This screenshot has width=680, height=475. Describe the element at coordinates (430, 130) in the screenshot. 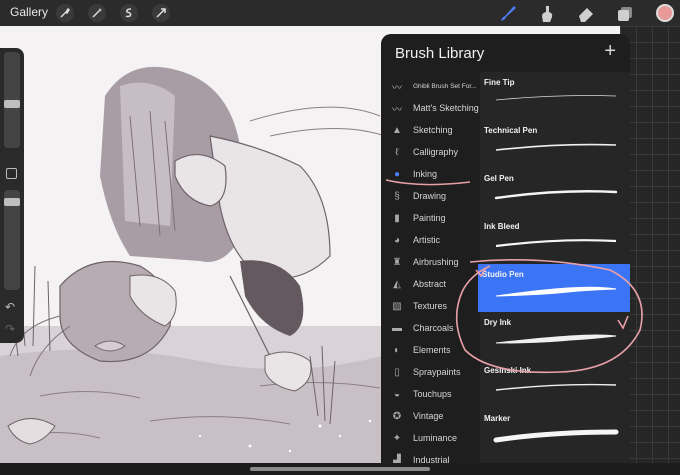

I see `category-sketching: ▲ Sketching` at that location.